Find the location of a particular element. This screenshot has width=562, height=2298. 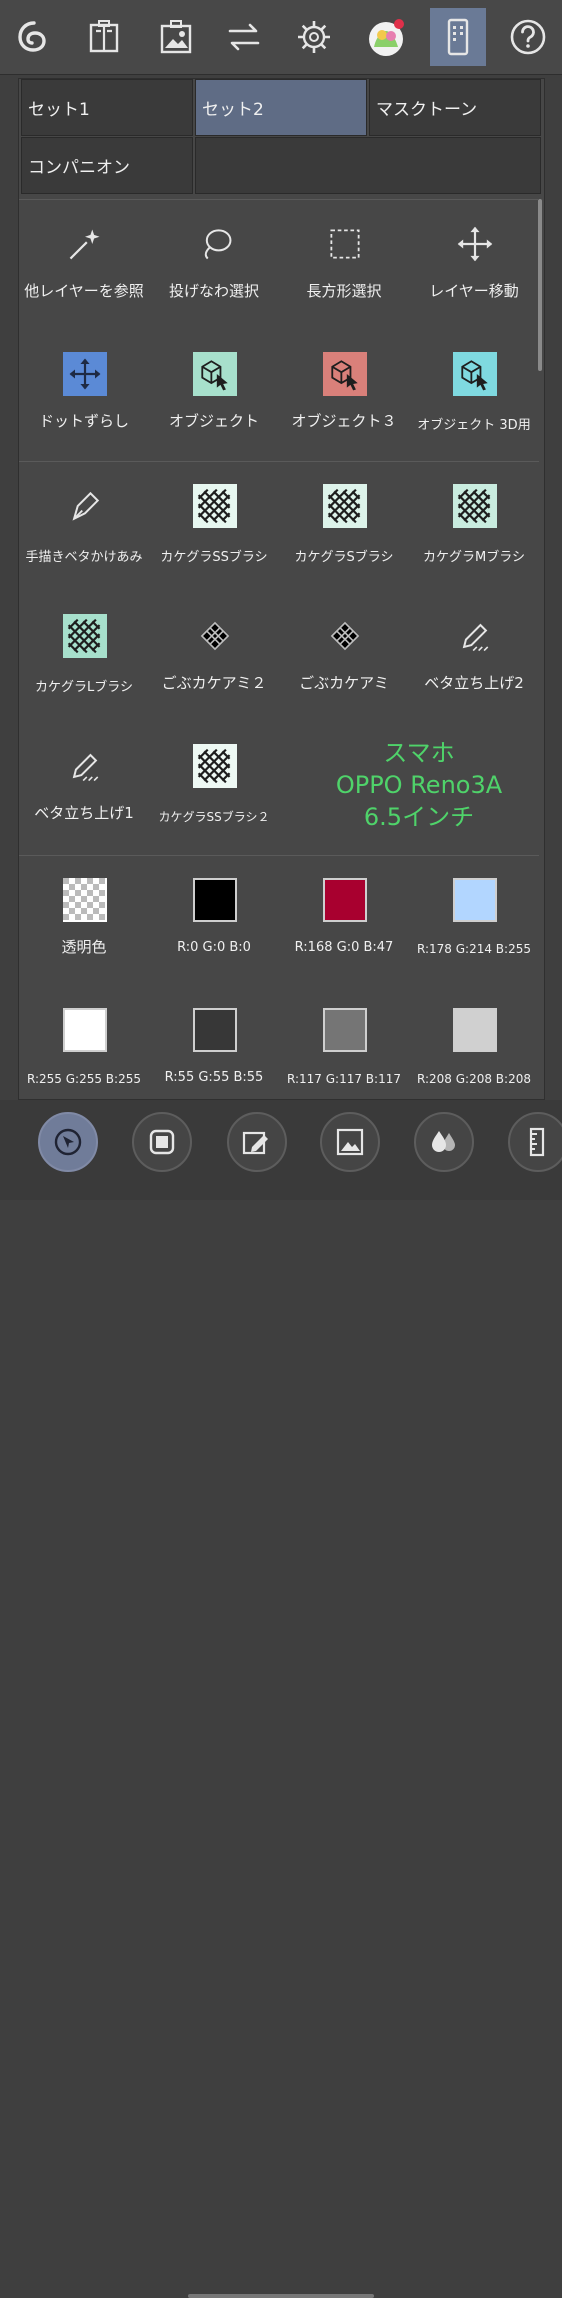

tool-layer-move: レイヤー移動 is located at coordinates (474, 264).